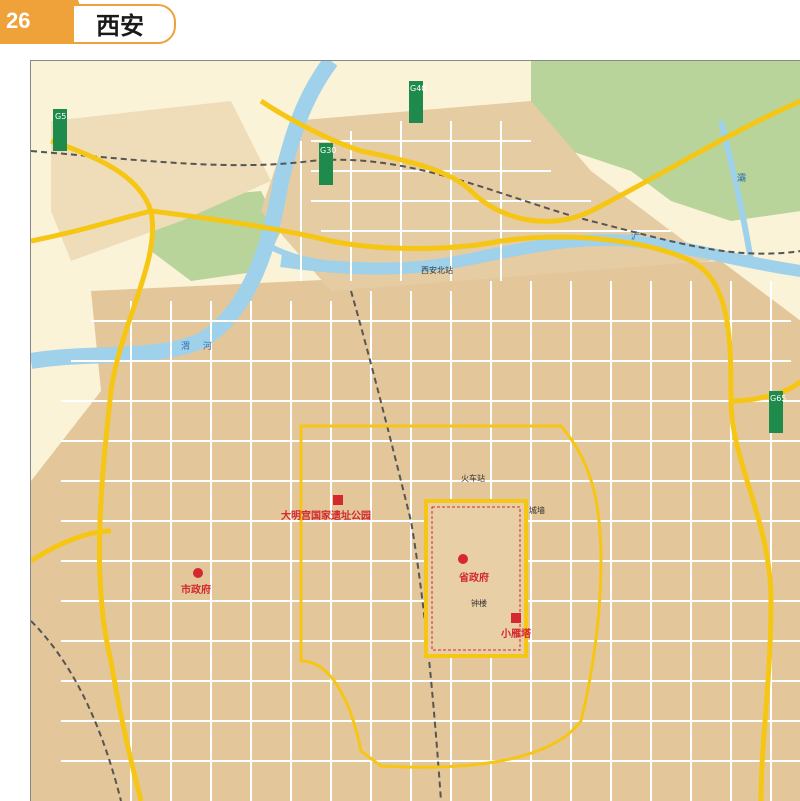 This screenshot has height=801, width=800. What do you see at coordinates (778, 398) in the screenshot?
I see `highway-badge-g65-code: G65` at bounding box center [778, 398].